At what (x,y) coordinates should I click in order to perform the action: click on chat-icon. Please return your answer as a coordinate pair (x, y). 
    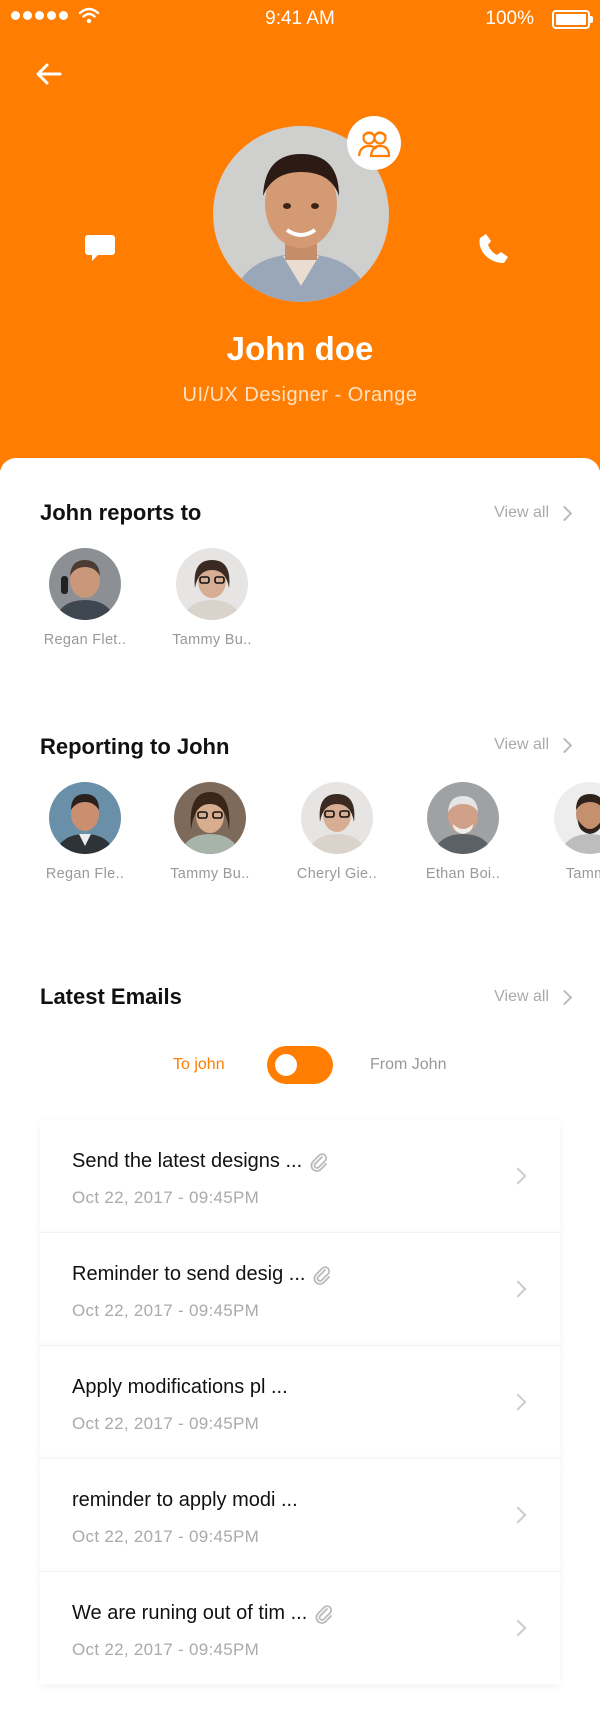
    Looking at the image, I should click on (100, 248).